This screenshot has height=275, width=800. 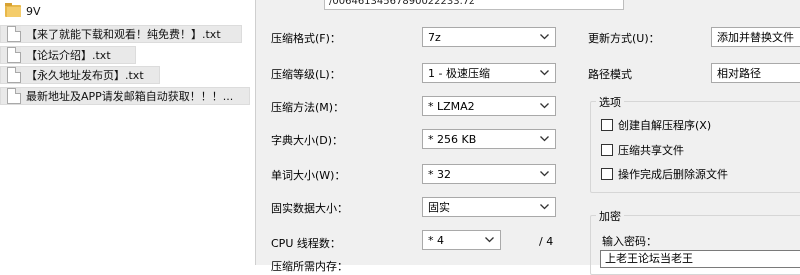 I want to click on level-value: 1 - 极速压缩, so click(x=459, y=73).